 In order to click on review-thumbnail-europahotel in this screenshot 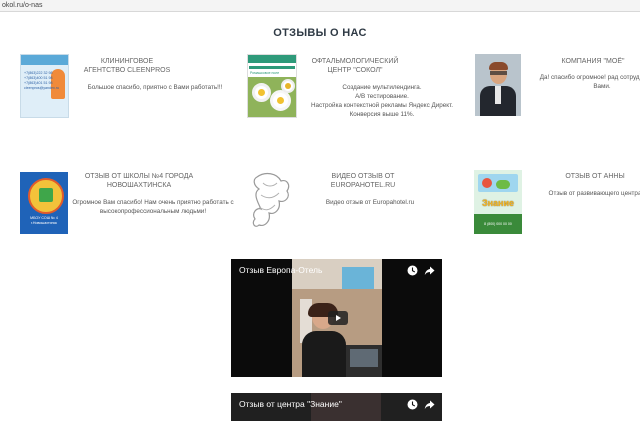, I will do `click(271, 202)`.